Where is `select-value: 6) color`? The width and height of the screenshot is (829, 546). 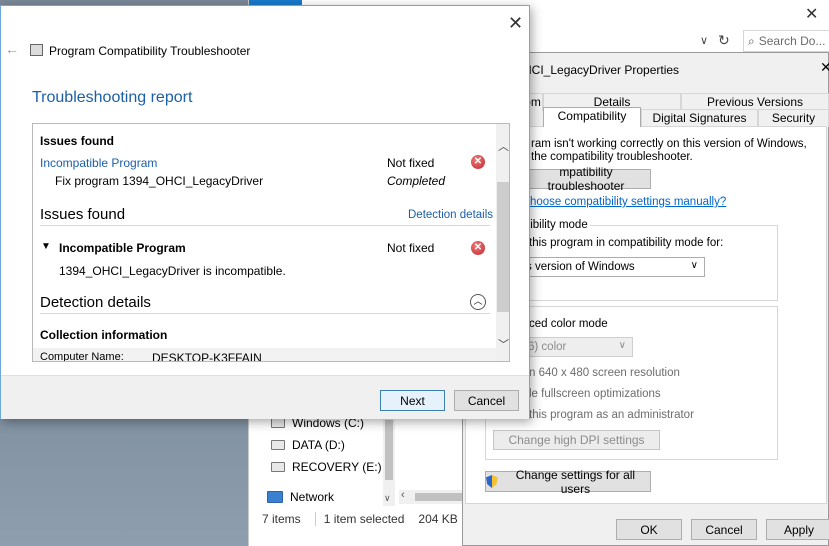 select-value: 6) color is located at coordinates (547, 347).